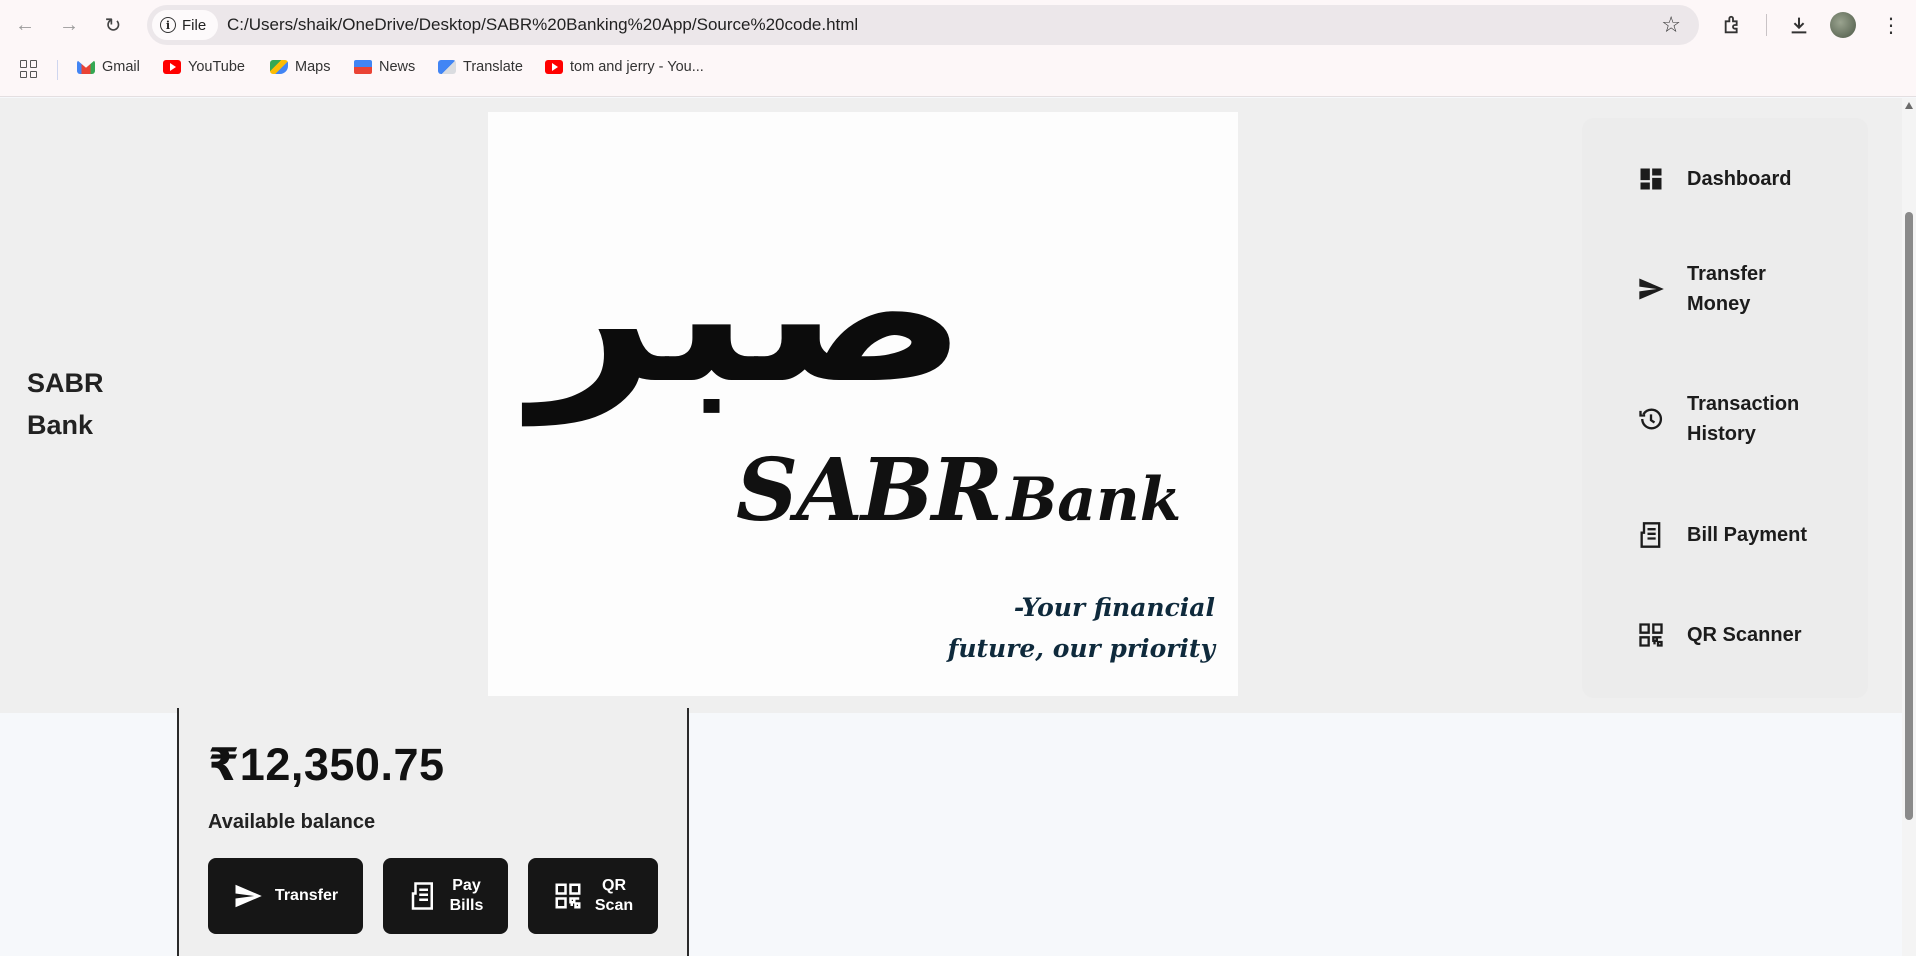 Image resolution: width=1916 pixels, height=956 pixels. Describe the element at coordinates (1799, 25) in the screenshot. I see `download-icon` at that location.